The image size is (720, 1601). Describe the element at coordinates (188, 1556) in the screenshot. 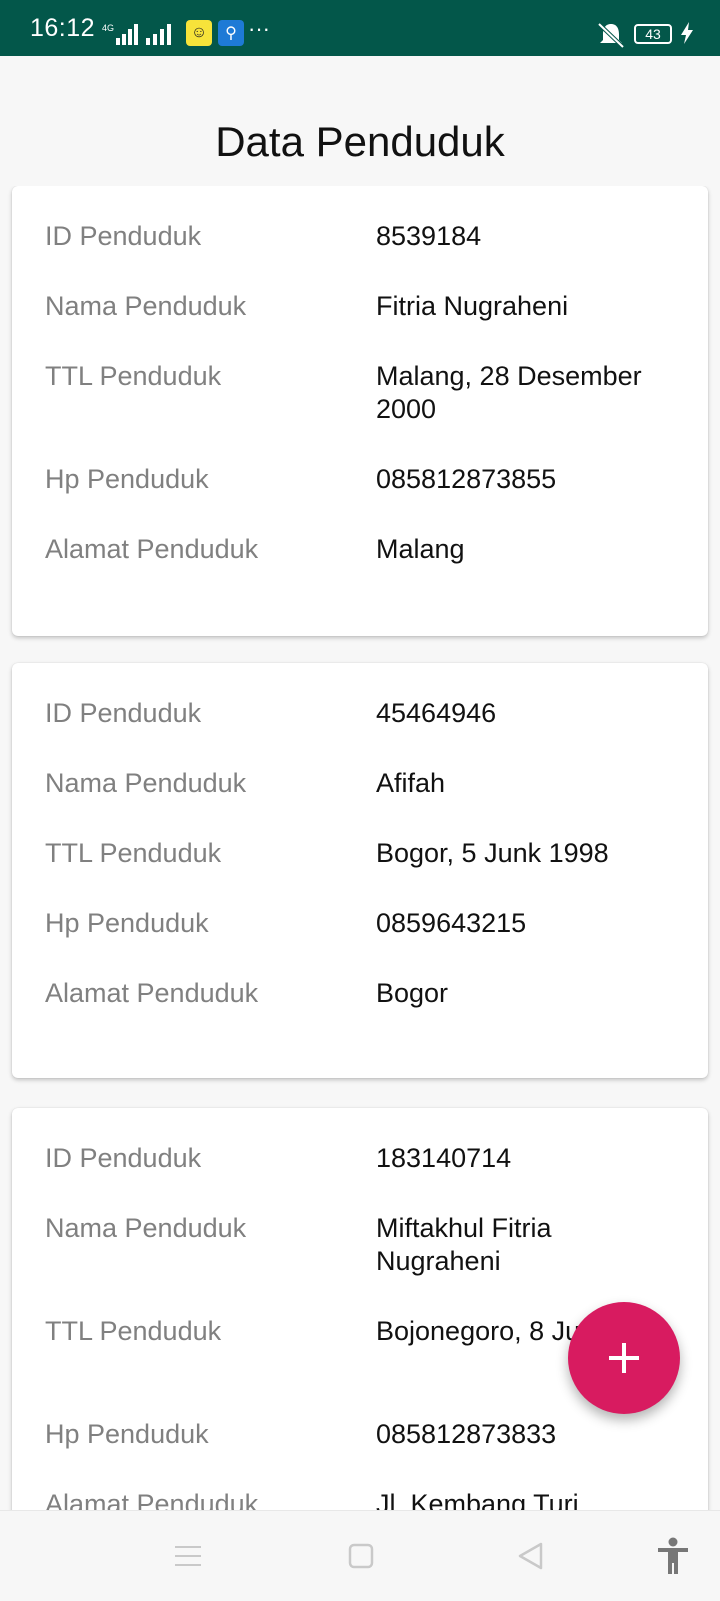

I see `menu-icon` at that location.